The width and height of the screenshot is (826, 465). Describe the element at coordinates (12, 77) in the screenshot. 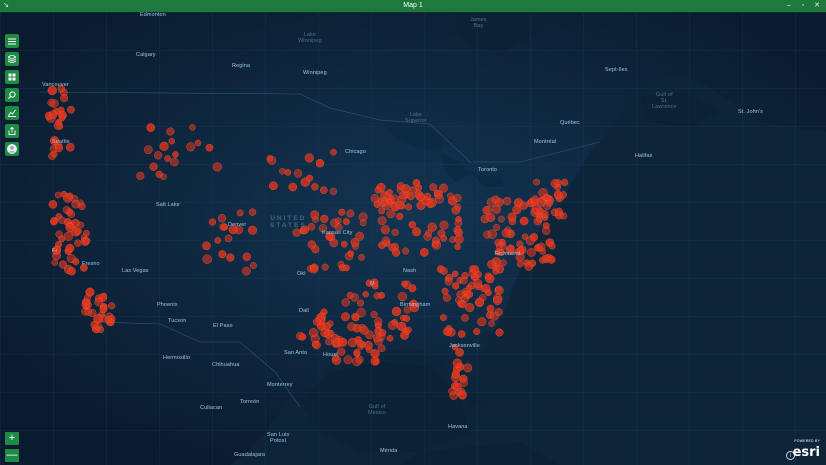

I see `basemap-button` at that location.